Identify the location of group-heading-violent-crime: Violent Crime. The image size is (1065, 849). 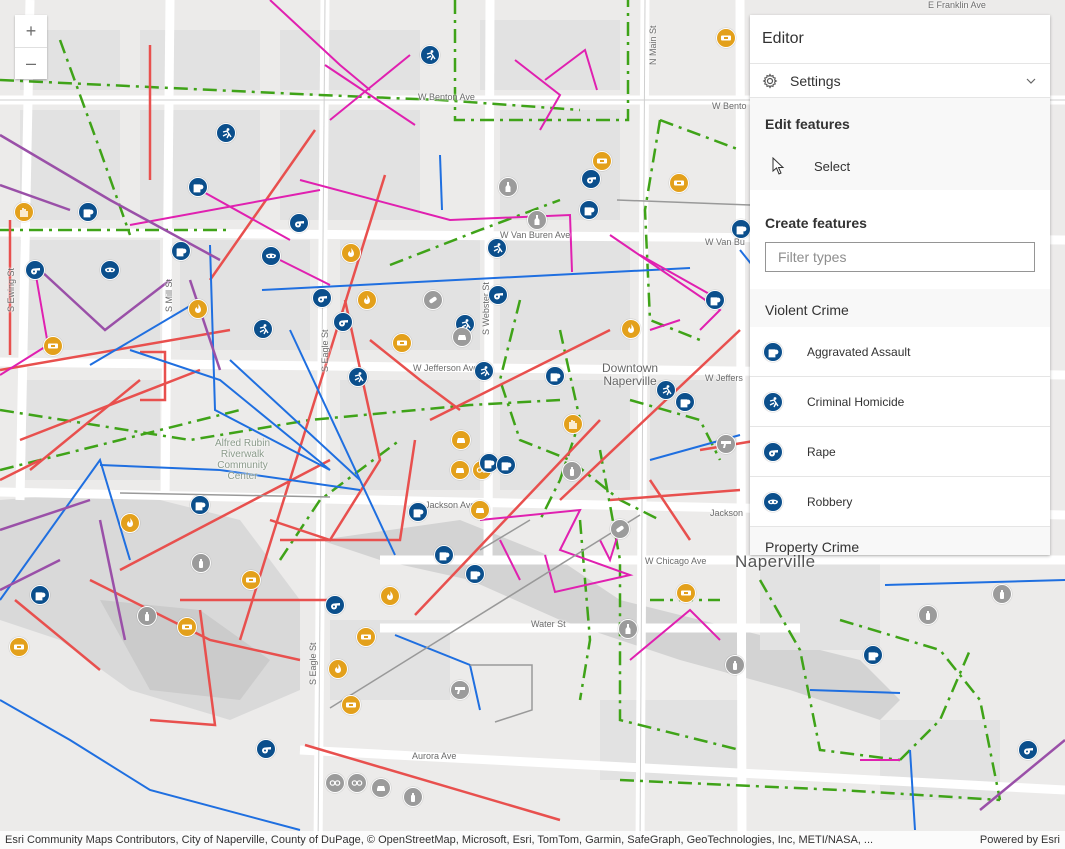
(900, 308).